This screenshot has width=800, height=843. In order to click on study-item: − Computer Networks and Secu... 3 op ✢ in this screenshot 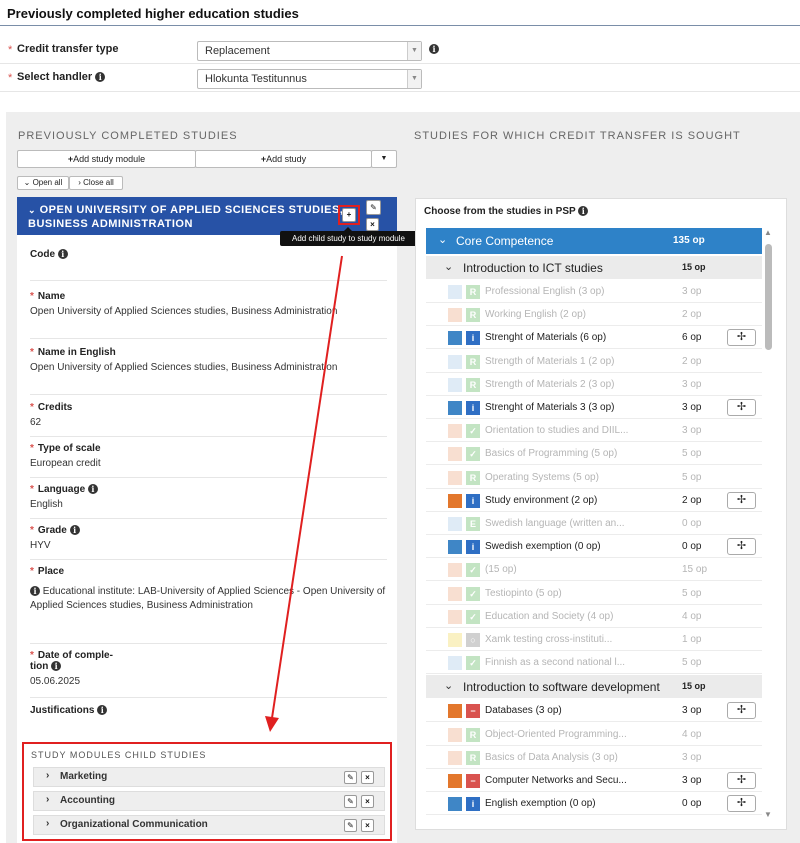, I will do `click(594, 780)`.